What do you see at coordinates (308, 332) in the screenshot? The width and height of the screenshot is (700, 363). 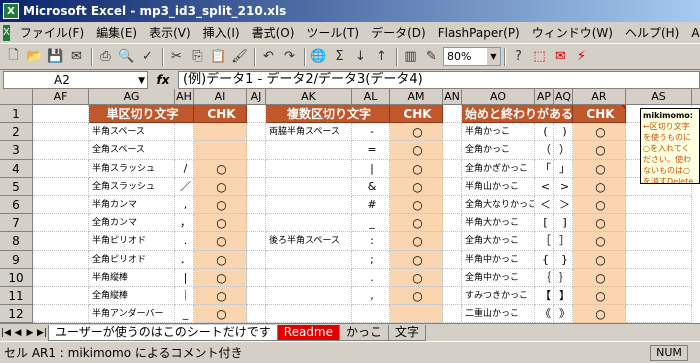 I see `tab-readme: Readme` at bounding box center [308, 332].